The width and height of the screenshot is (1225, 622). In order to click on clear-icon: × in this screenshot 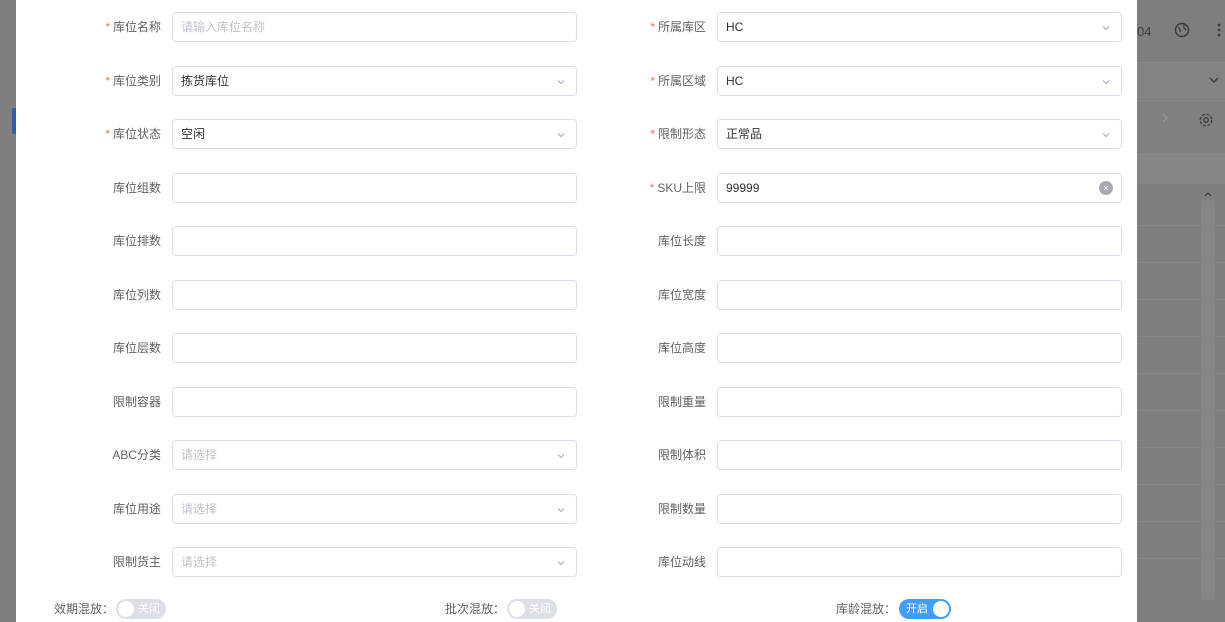, I will do `click(1106, 188)`.